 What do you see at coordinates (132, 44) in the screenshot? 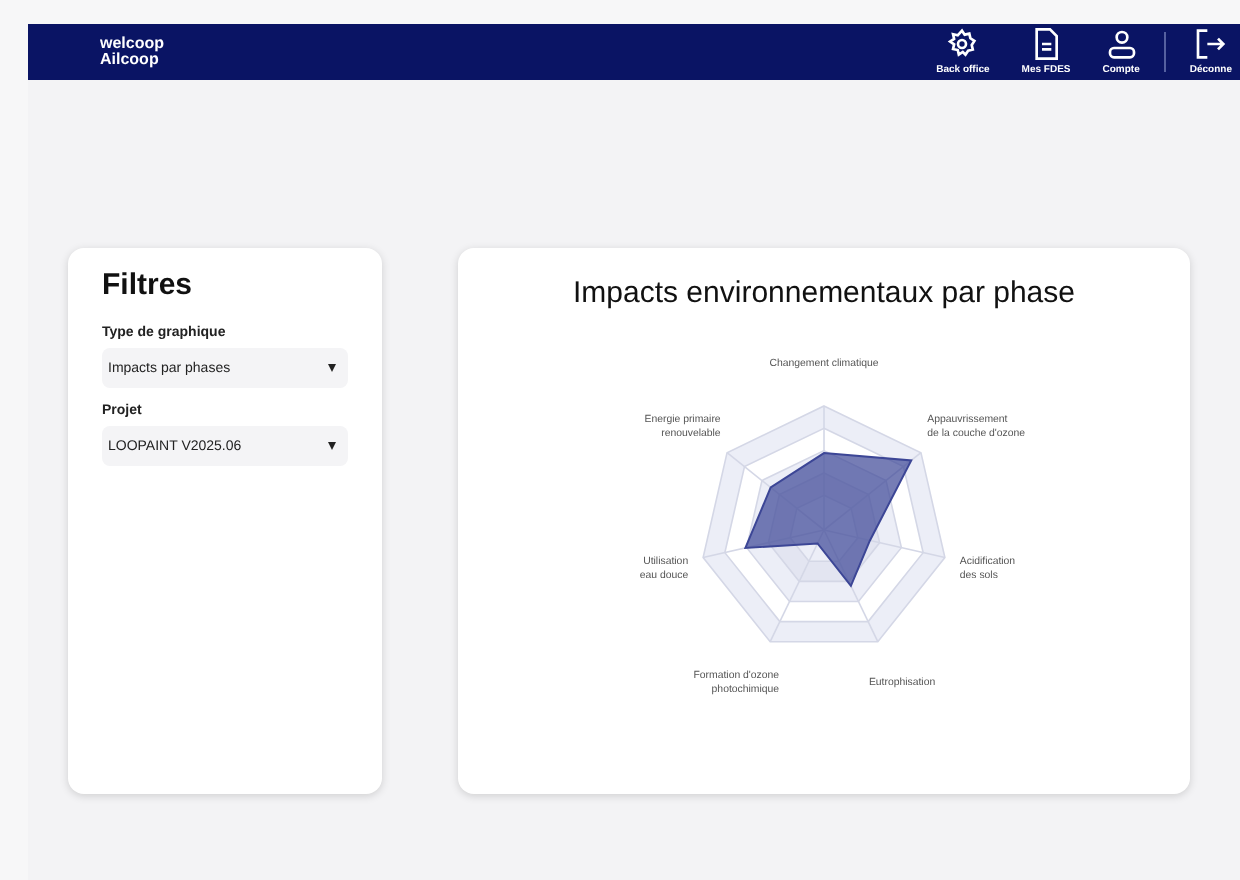
I see `logo-text: welcoop` at bounding box center [132, 44].